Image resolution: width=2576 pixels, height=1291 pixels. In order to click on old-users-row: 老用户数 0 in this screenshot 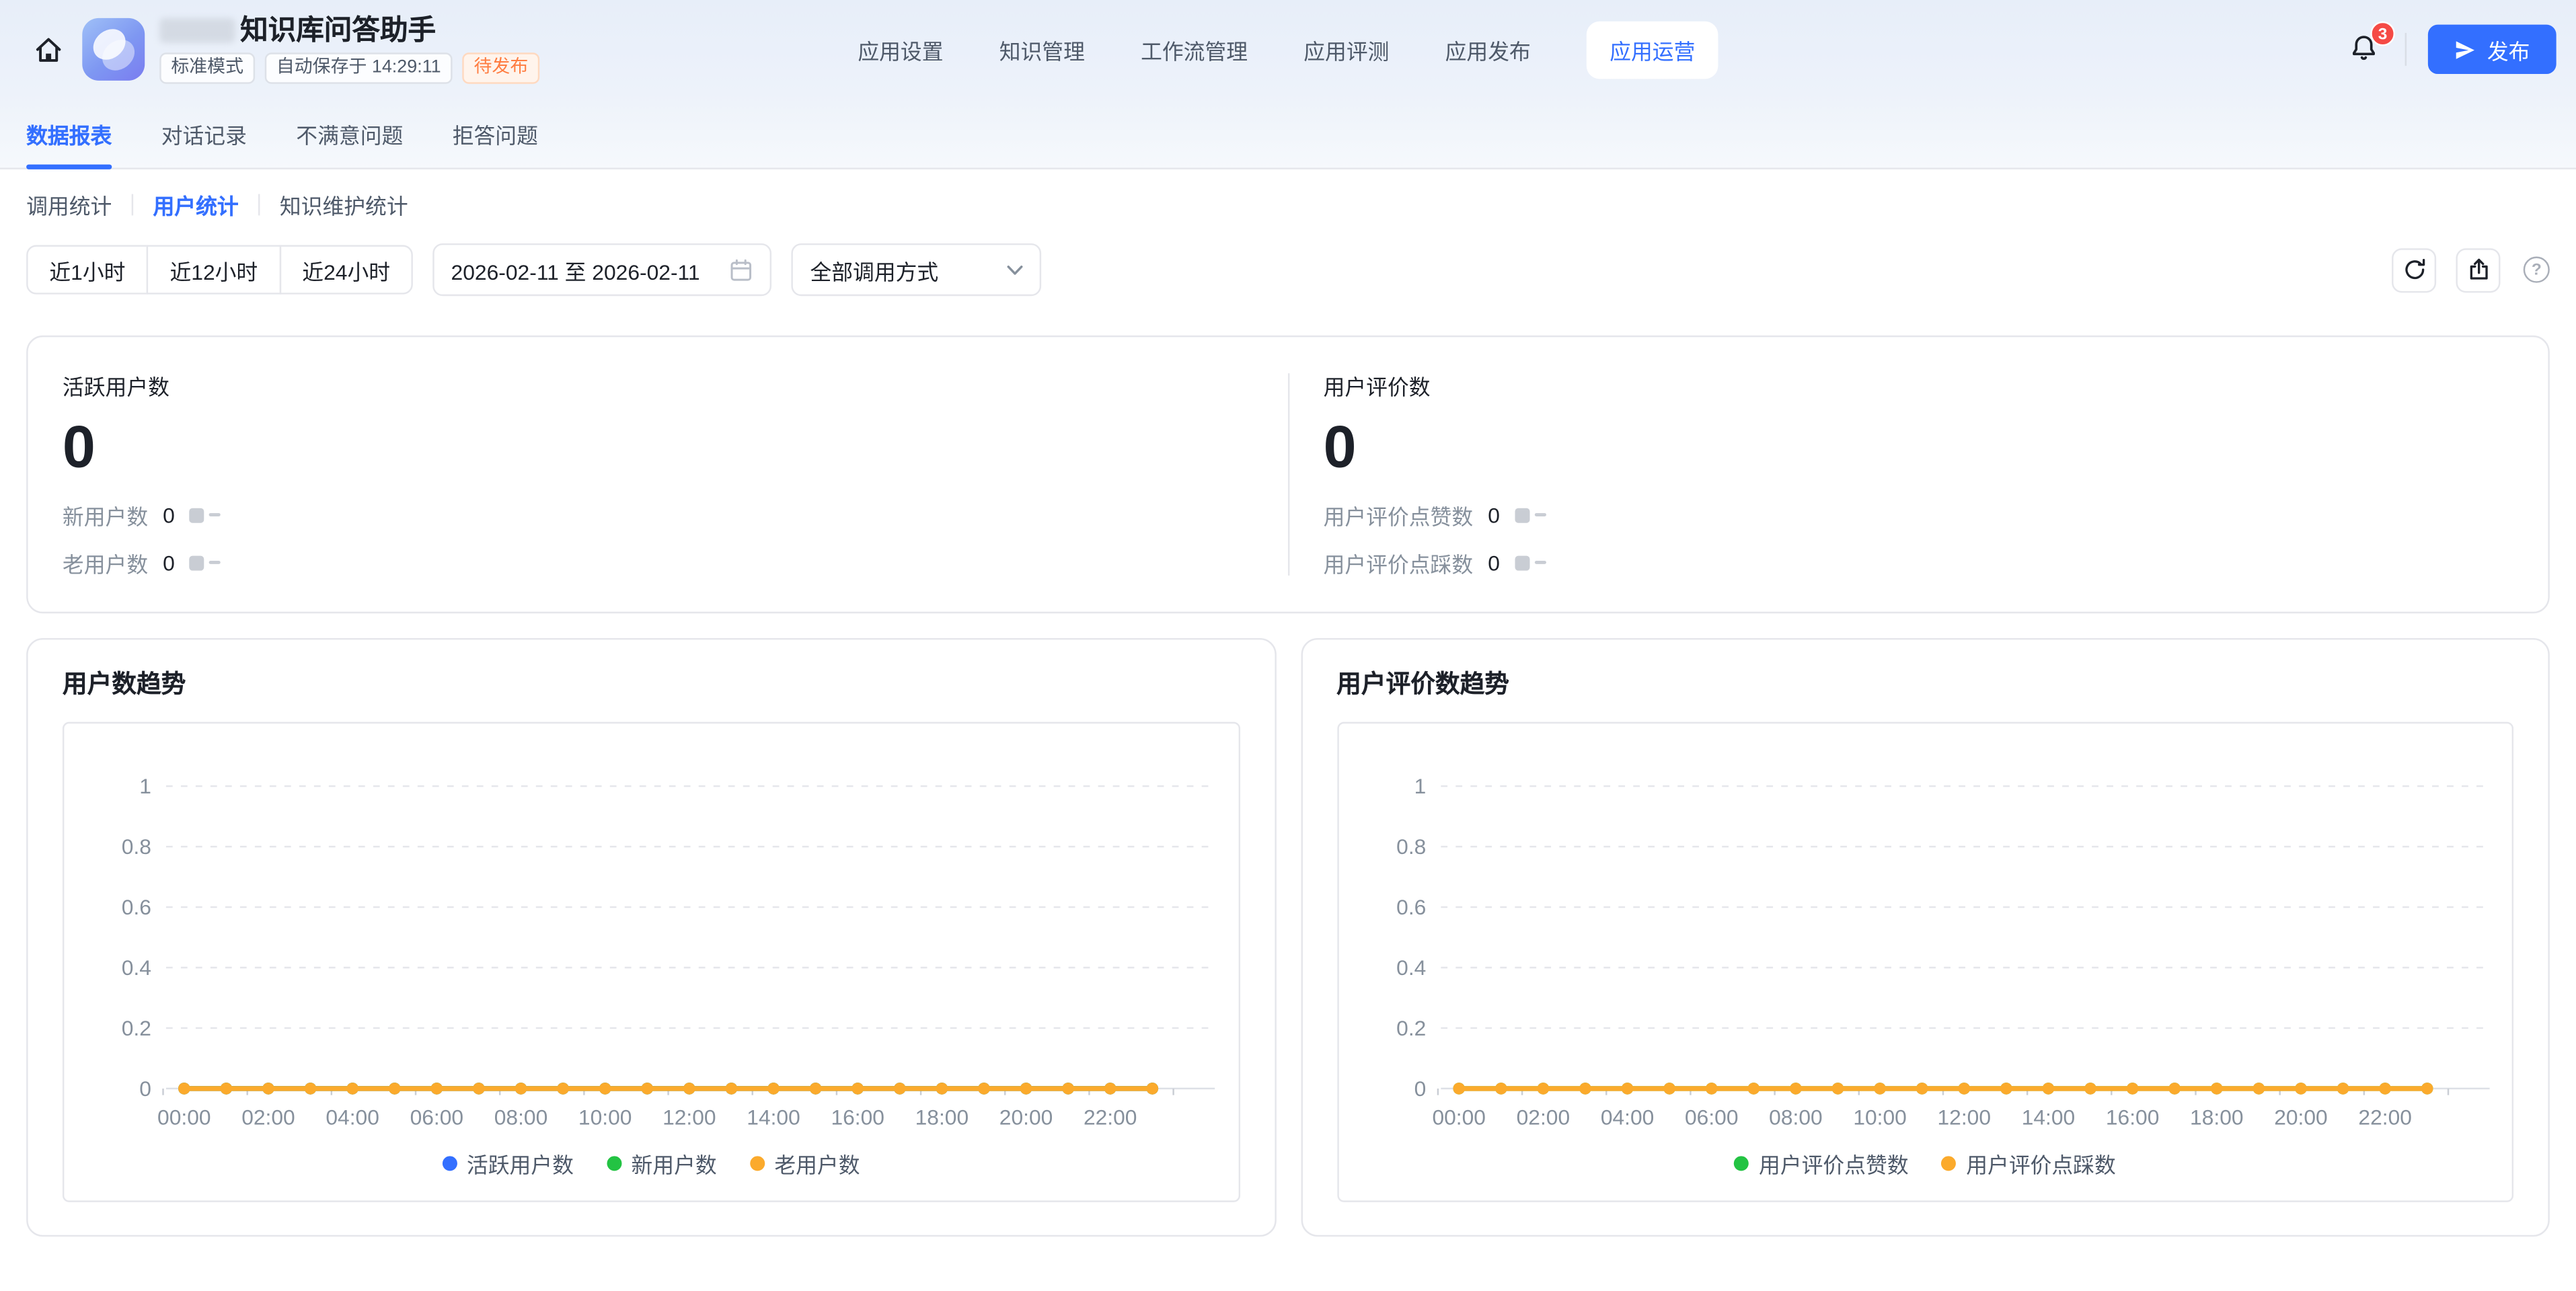, I will do `click(657, 562)`.